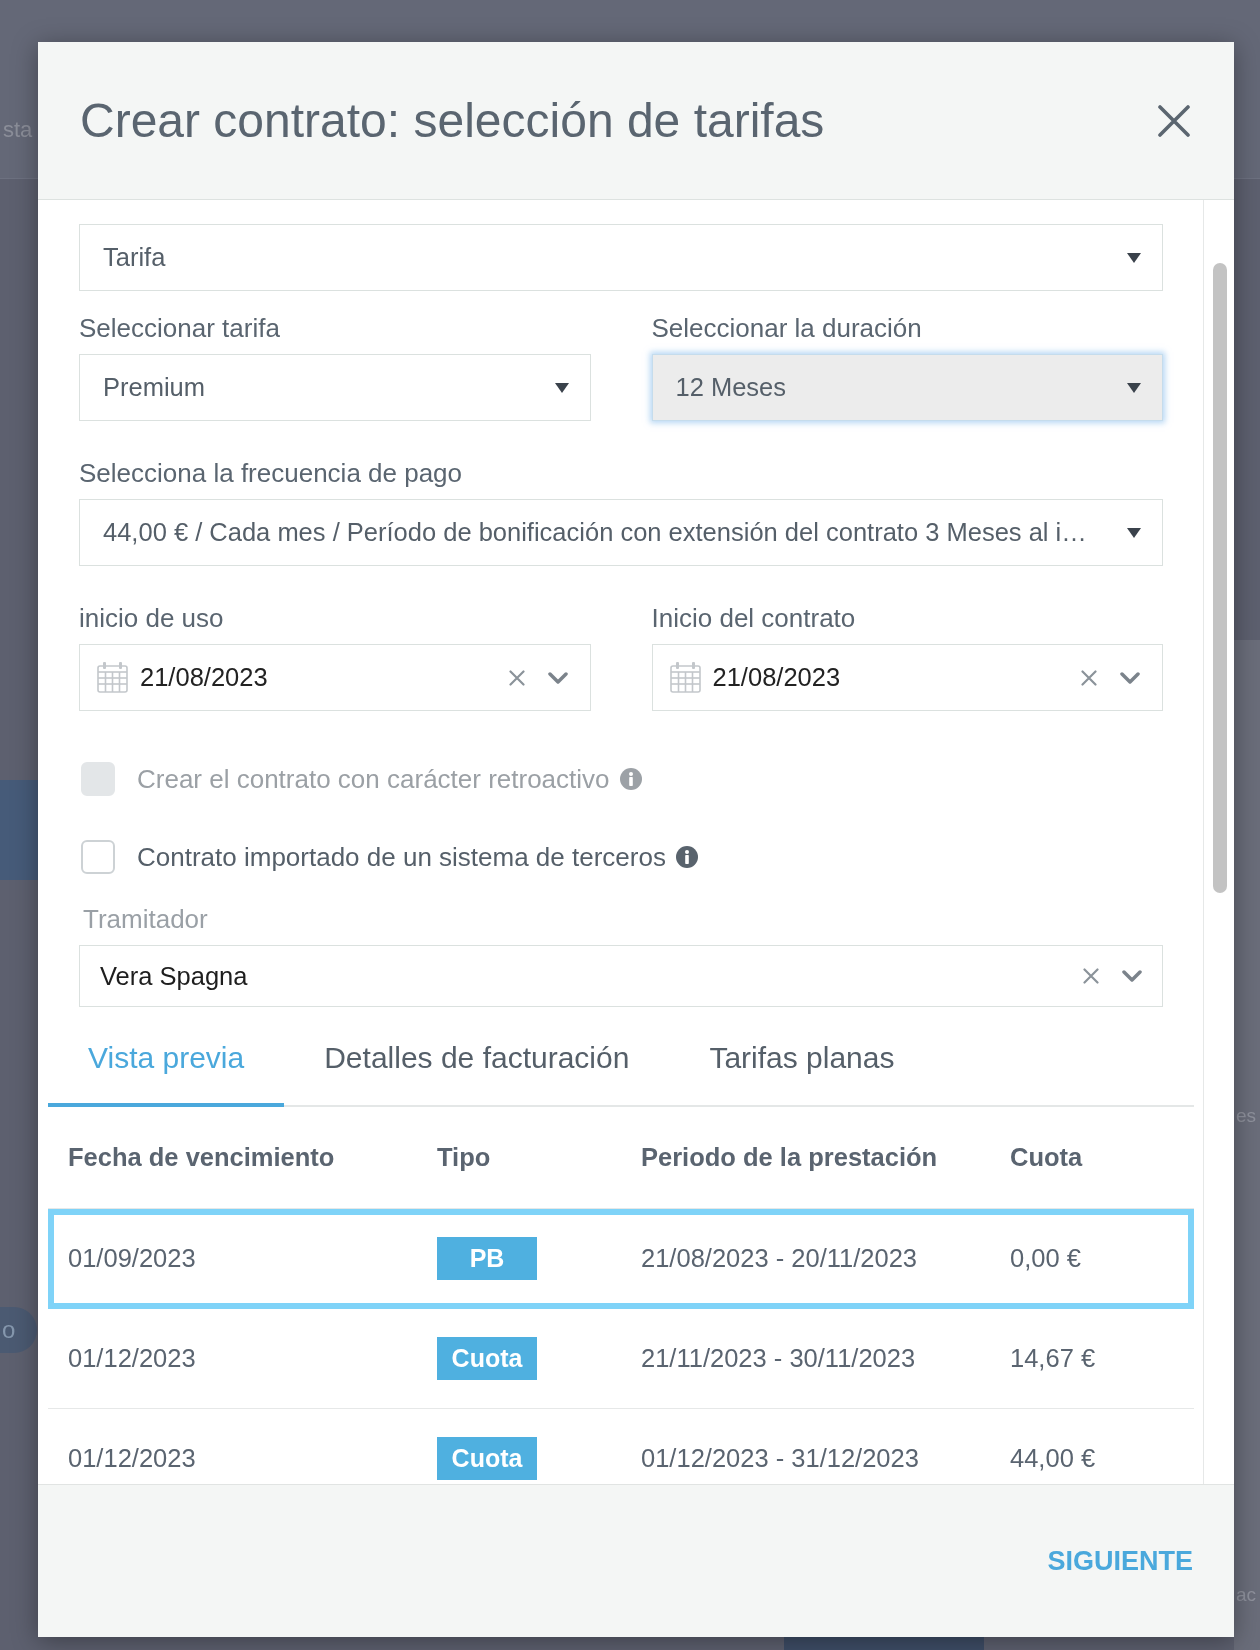 This screenshot has width=1260, height=1650. What do you see at coordinates (152, 618) in the screenshot?
I see `field-label: inicio de uso` at bounding box center [152, 618].